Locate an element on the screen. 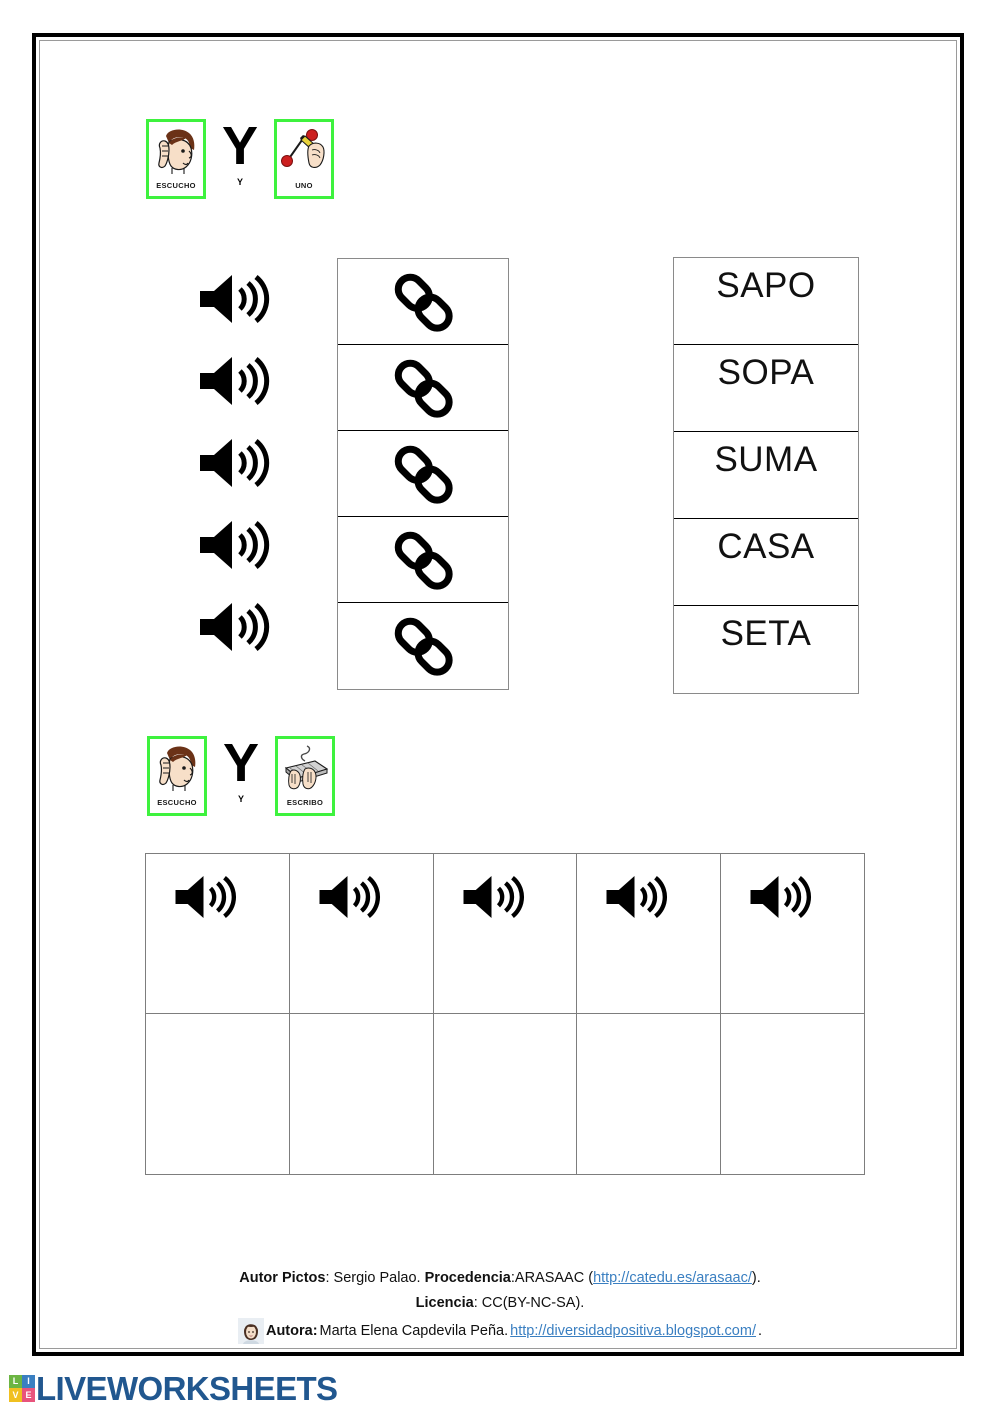 This screenshot has width=1000, height=1413. credits-source-label: Procedencia is located at coordinates (467, 1278).